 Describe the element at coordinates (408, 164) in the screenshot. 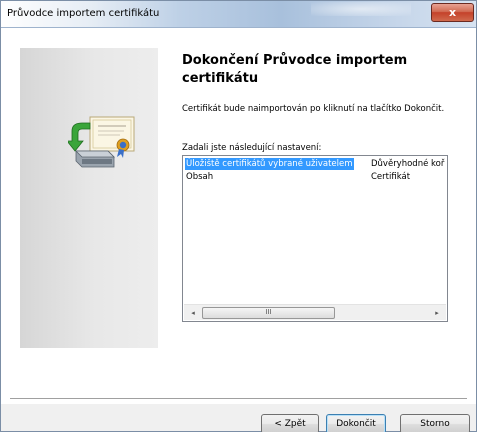

I see `setting-value: Důvěryhodné koř` at that location.